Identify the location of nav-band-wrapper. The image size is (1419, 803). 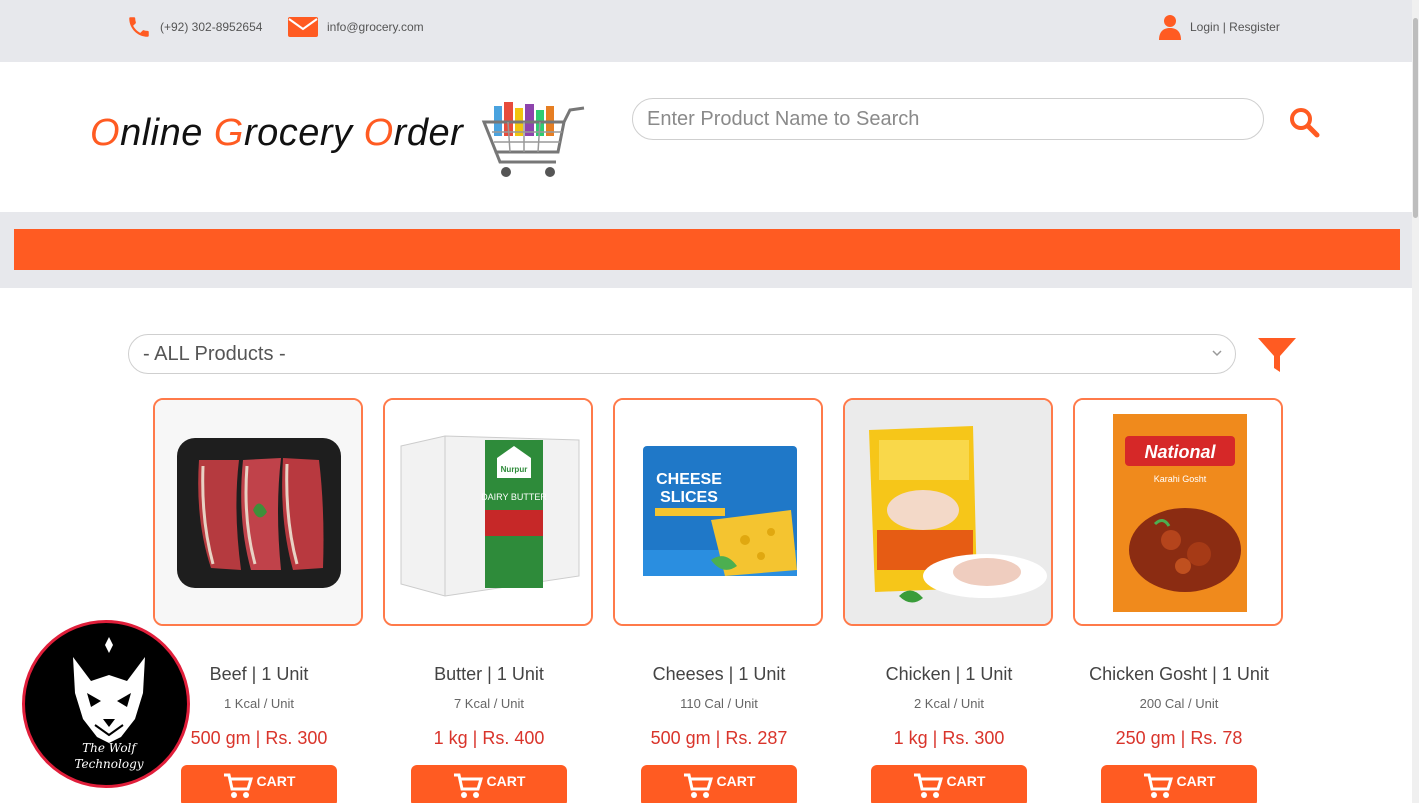
(706, 250).